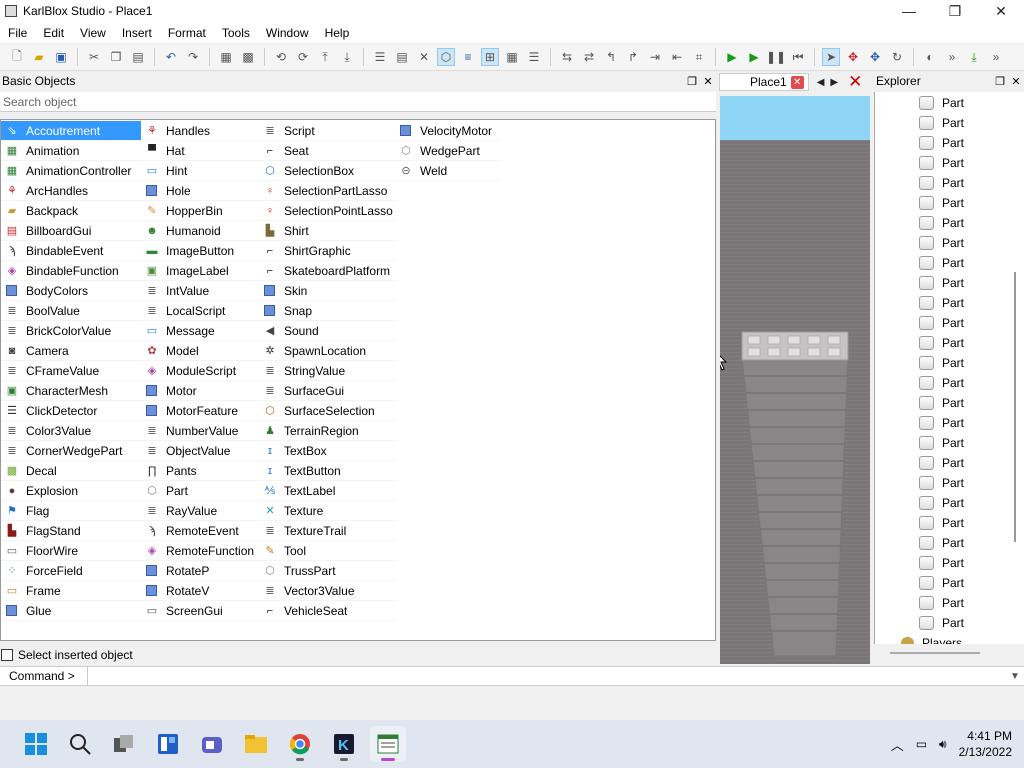  I want to click on pause-icon: ❚❚, so click(776, 57).